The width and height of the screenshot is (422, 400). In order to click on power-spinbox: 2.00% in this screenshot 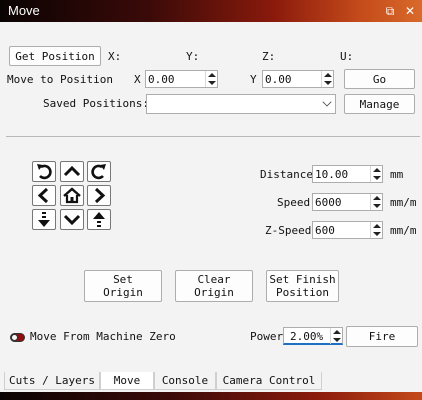, I will do `click(313, 336)`.